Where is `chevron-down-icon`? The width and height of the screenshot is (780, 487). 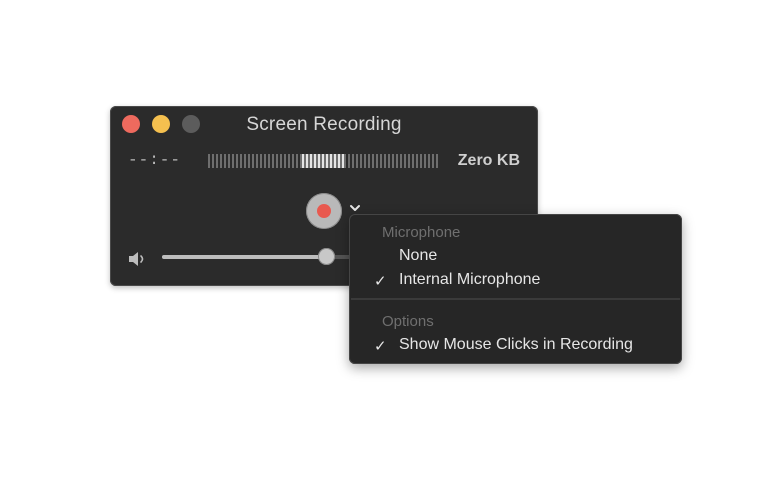
chevron-down-icon is located at coordinates (355, 208).